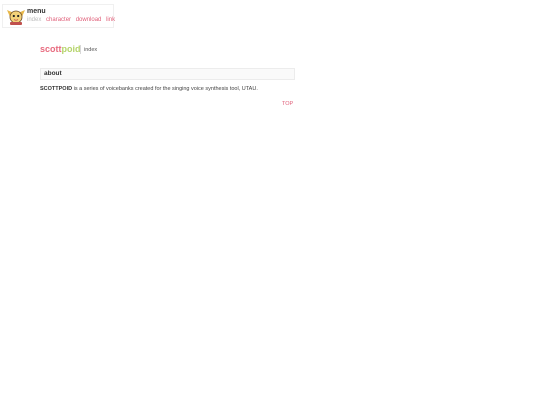  Describe the element at coordinates (56, 89) in the screenshot. I see `about-brand: SCOTTPOID` at that location.